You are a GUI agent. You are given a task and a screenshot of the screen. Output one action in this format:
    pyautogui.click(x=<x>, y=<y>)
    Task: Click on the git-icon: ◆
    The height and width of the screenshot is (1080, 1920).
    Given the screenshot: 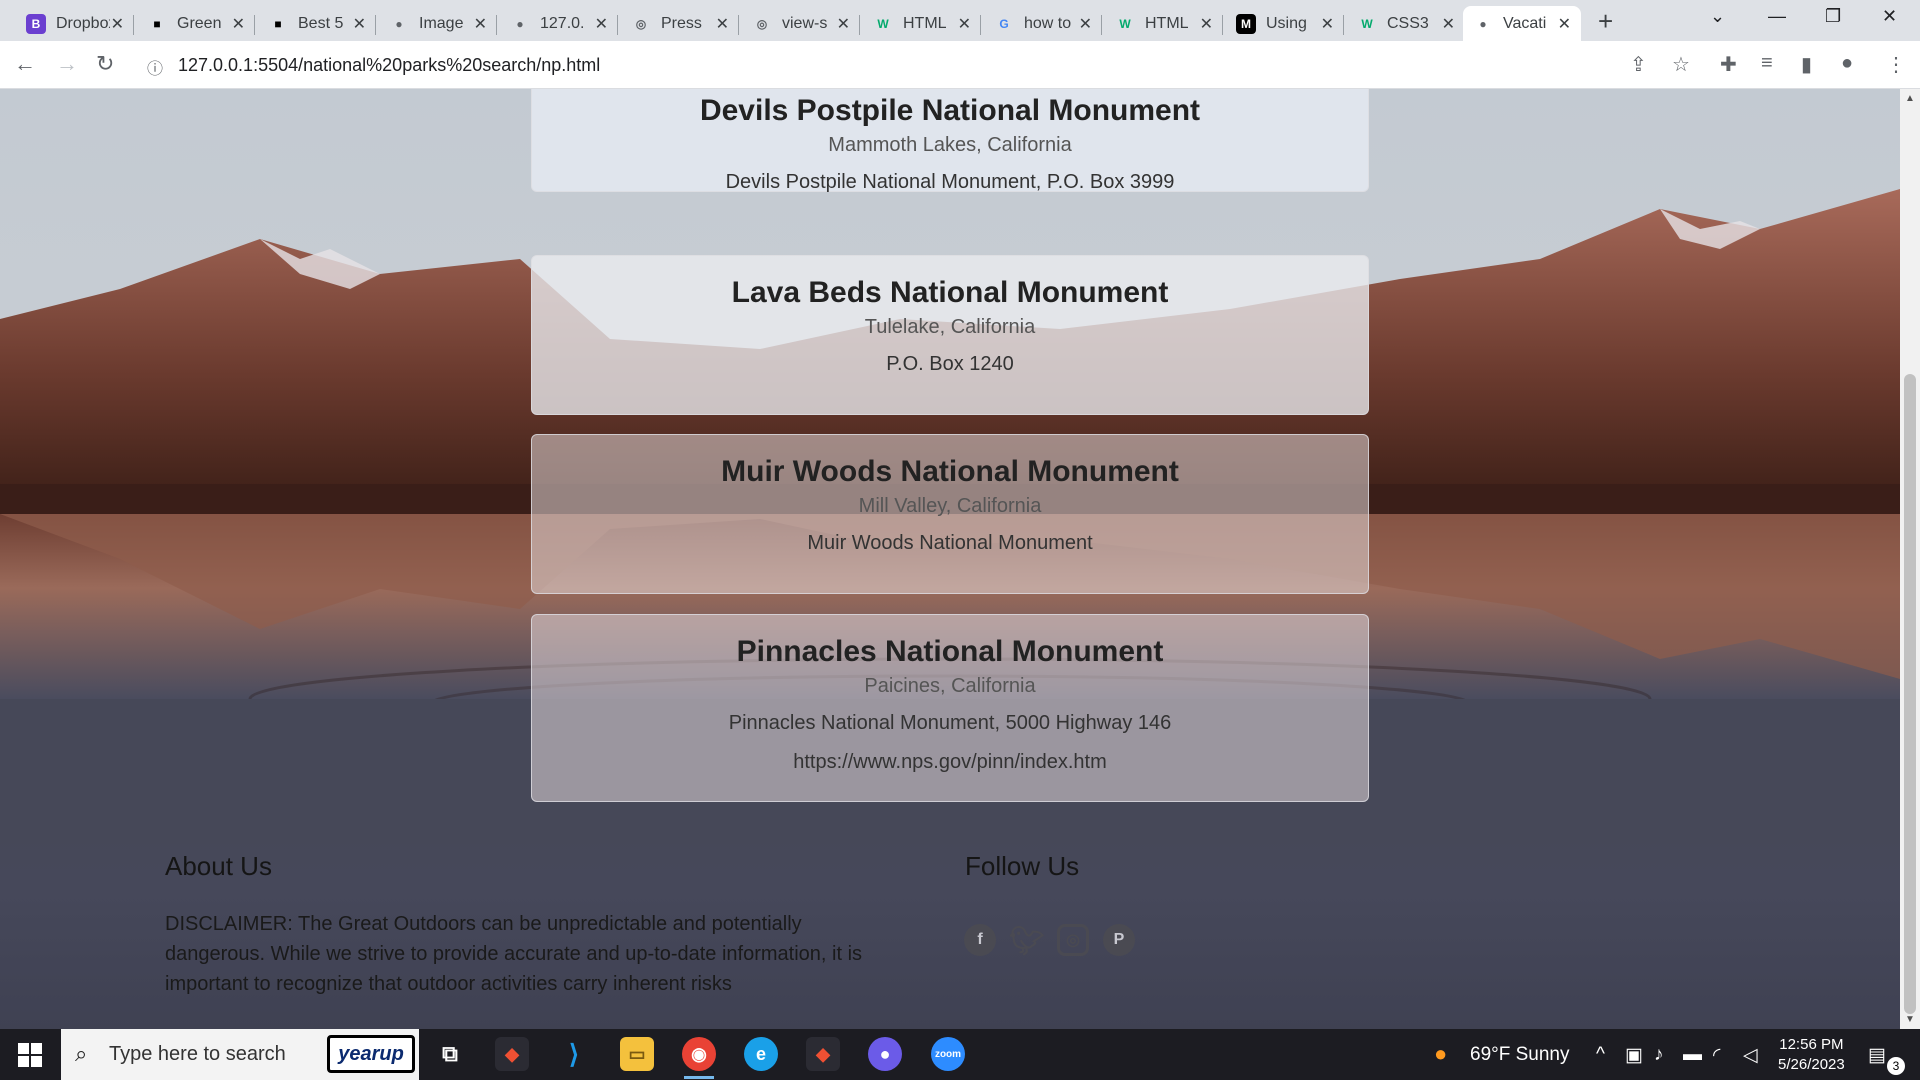 What is the action you would take?
    pyautogui.click(x=512, y=1054)
    